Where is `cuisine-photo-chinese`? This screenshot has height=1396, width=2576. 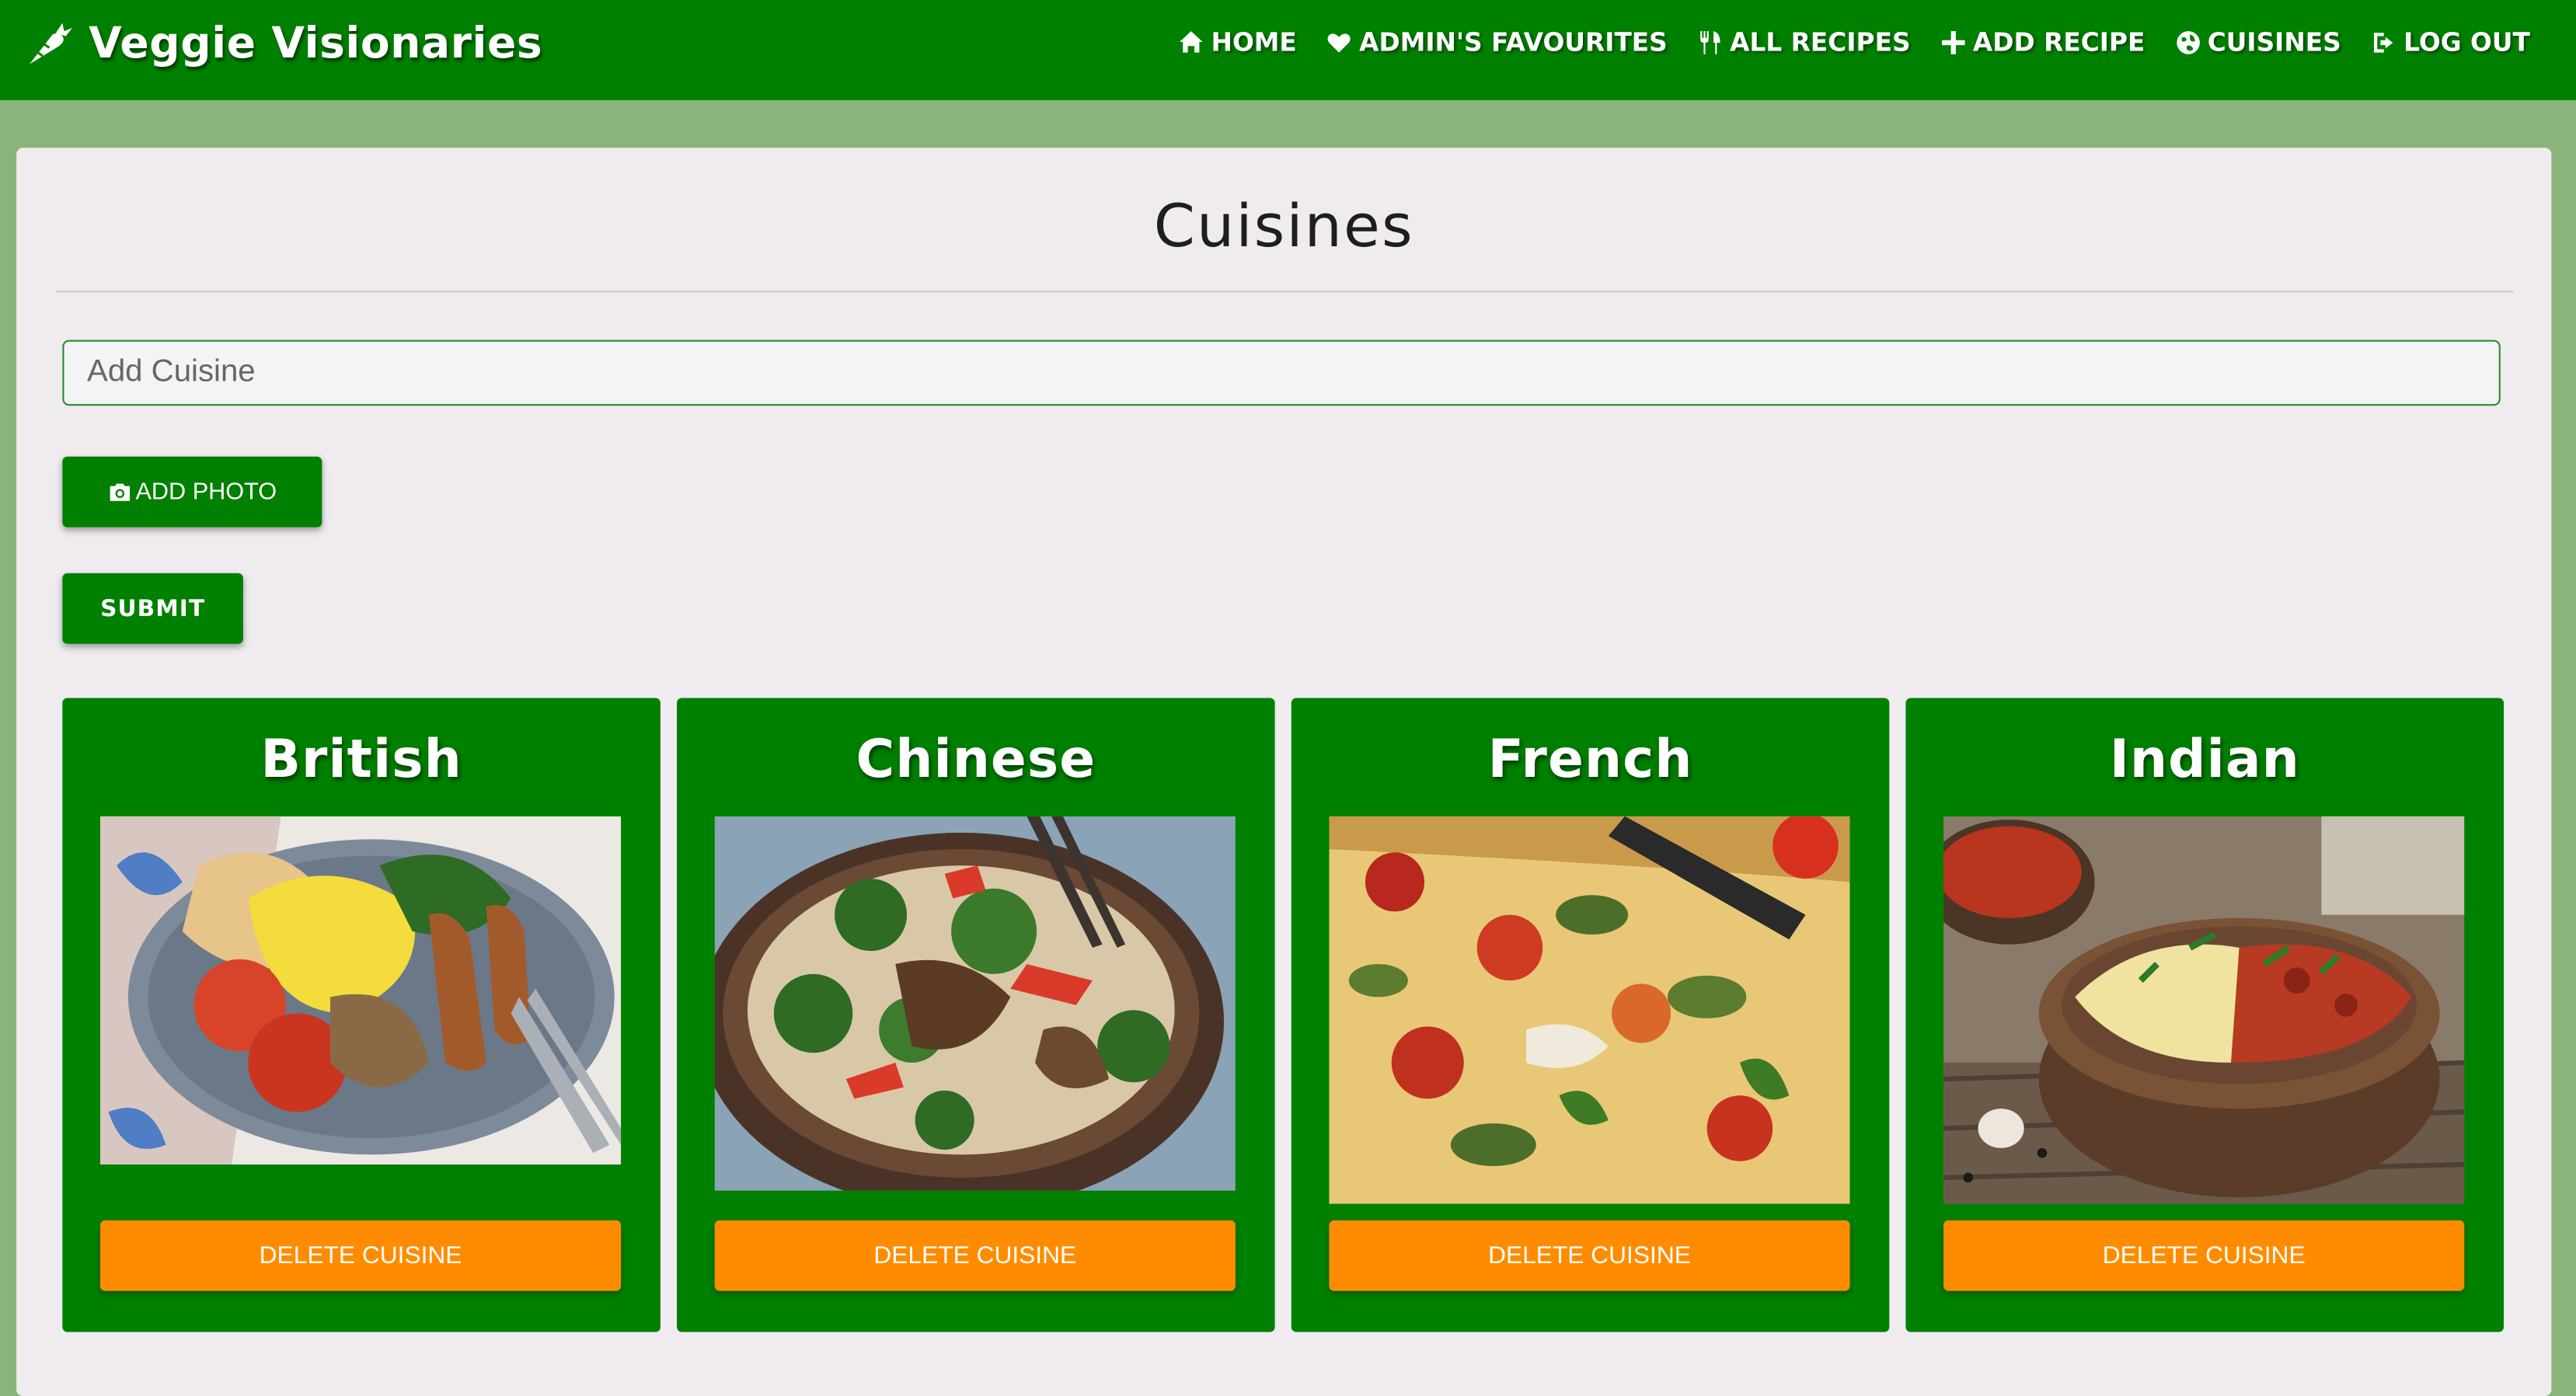 cuisine-photo-chinese is located at coordinates (975, 1003).